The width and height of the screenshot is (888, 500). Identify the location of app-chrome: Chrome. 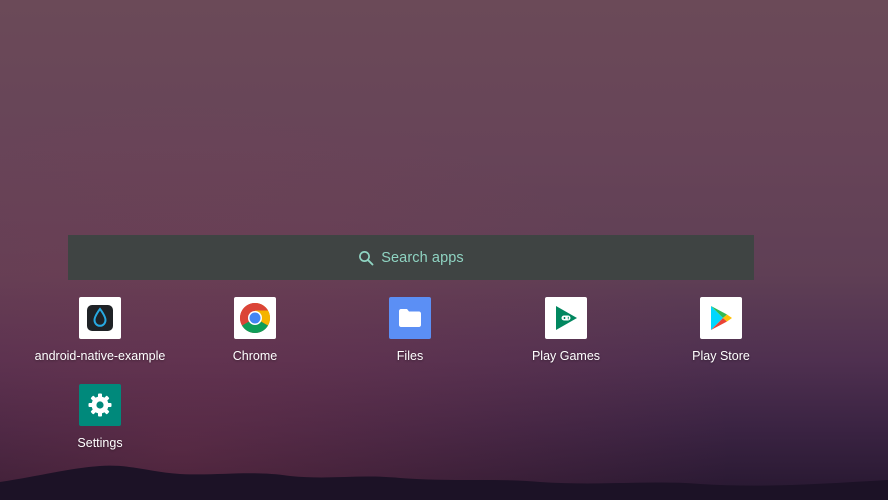
(255, 337).